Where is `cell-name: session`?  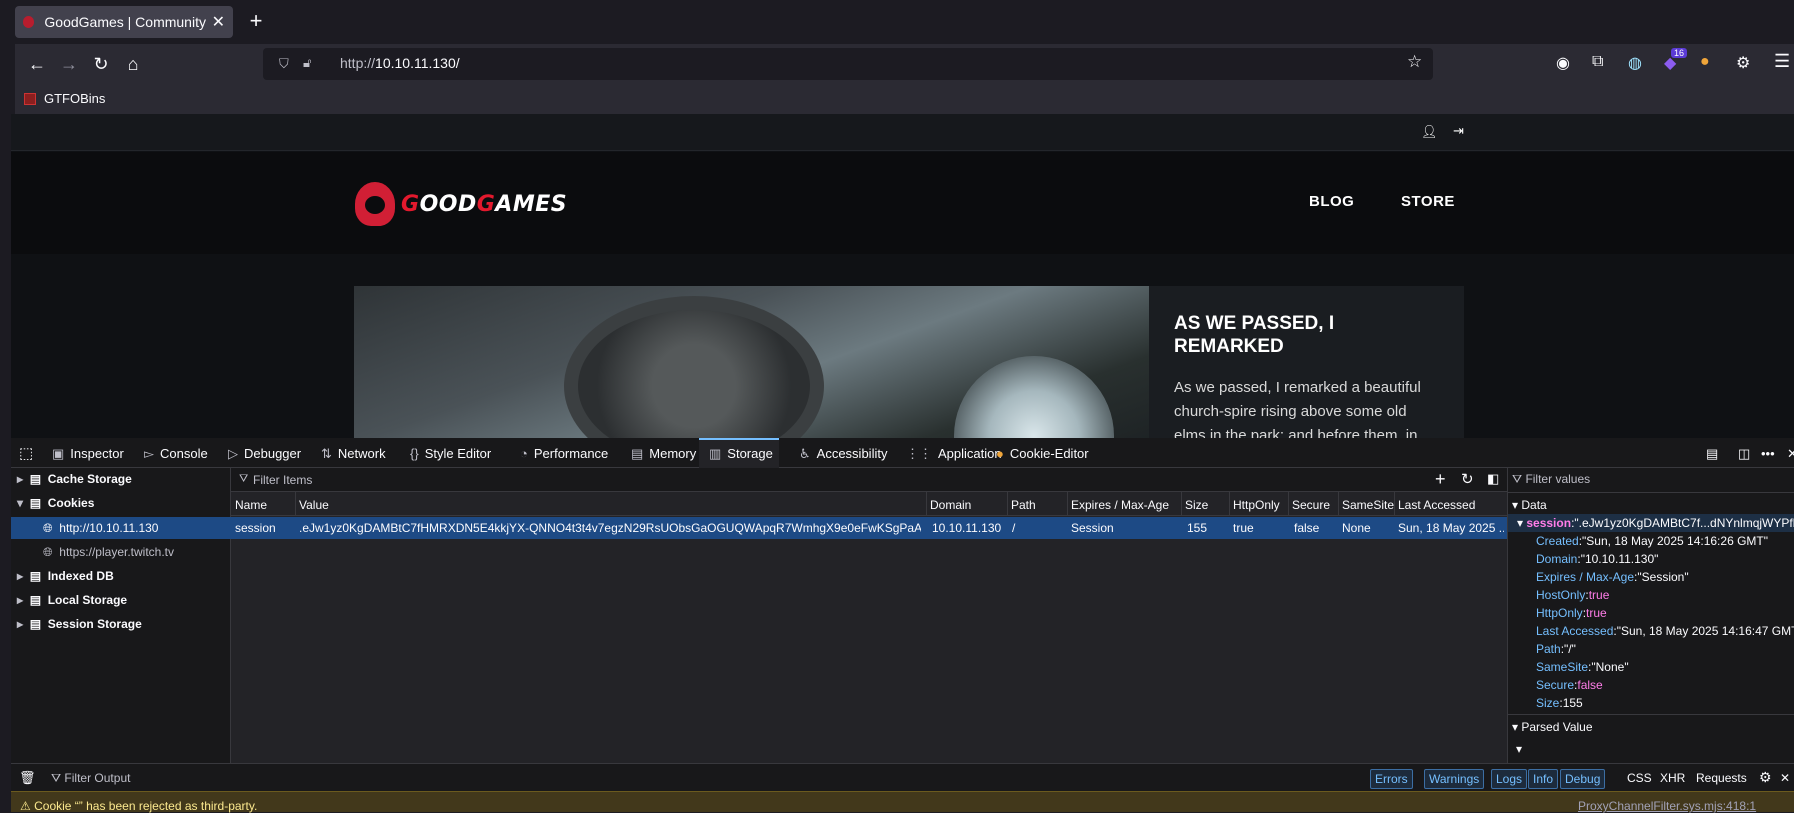 cell-name: session is located at coordinates (264, 528).